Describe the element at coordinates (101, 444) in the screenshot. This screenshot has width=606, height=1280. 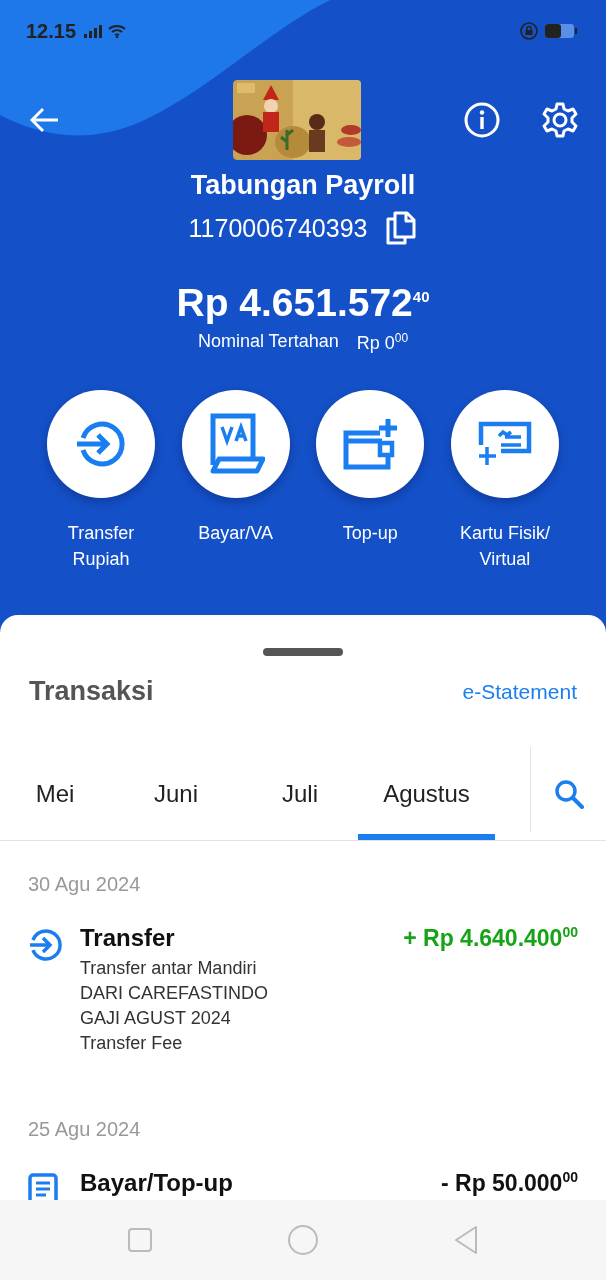
I see `transfer-action-button` at that location.